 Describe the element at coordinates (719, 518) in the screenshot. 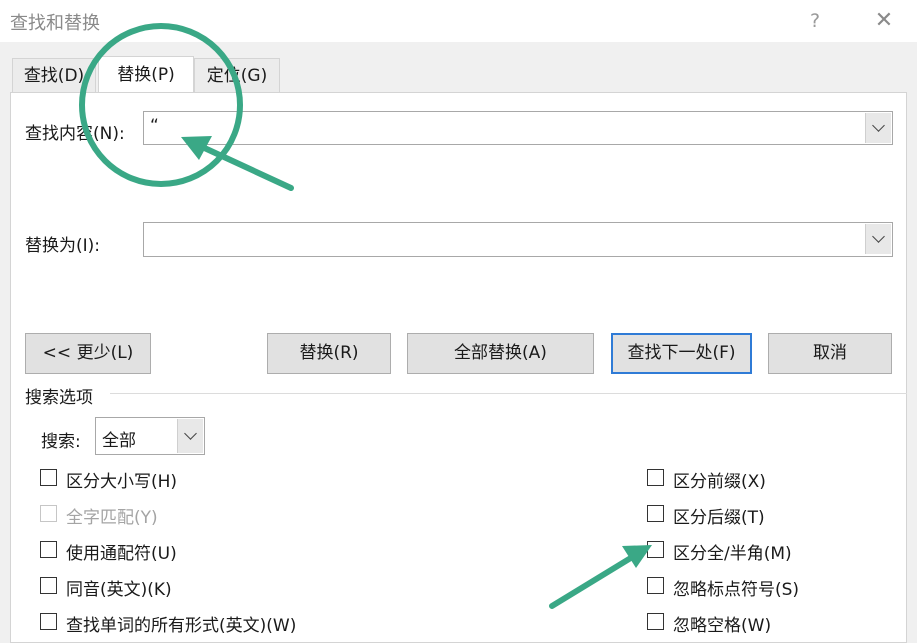

I see `match-suffix-label: 区分后缀(T)` at that location.